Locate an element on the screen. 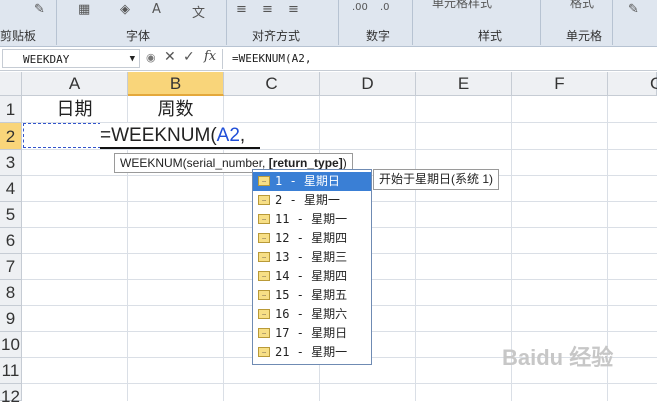 This screenshot has width=657, height=410. cell-a1: 日期 is located at coordinates (74, 109).